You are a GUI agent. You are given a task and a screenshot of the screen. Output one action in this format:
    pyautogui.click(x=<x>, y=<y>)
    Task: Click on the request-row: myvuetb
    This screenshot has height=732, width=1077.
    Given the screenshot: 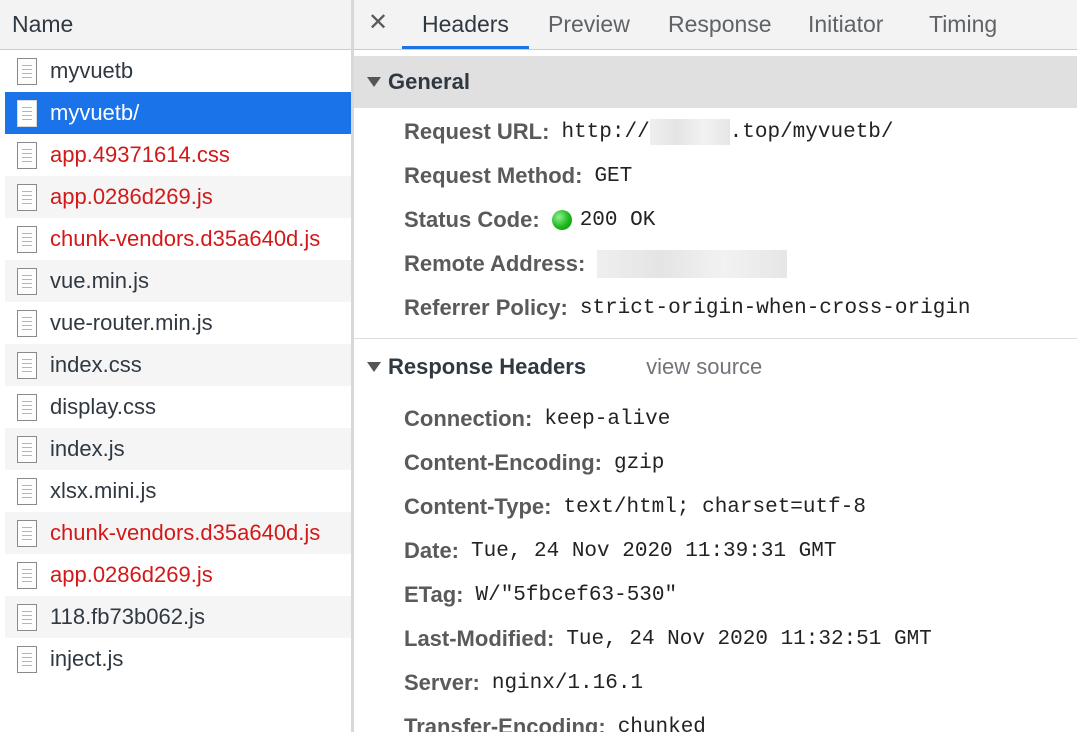 What is the action you would take?
    pyautogui.click(x=178, y=71)
    